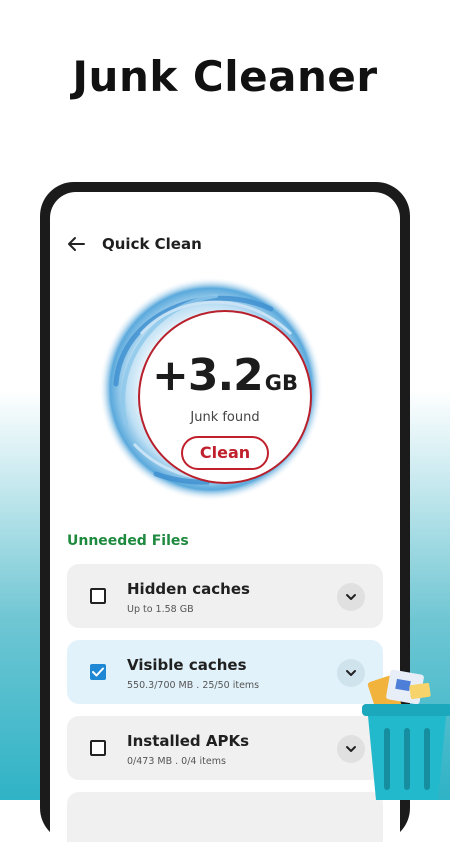  I want to click on headline: Junk Cleaner, so click(225, 76).